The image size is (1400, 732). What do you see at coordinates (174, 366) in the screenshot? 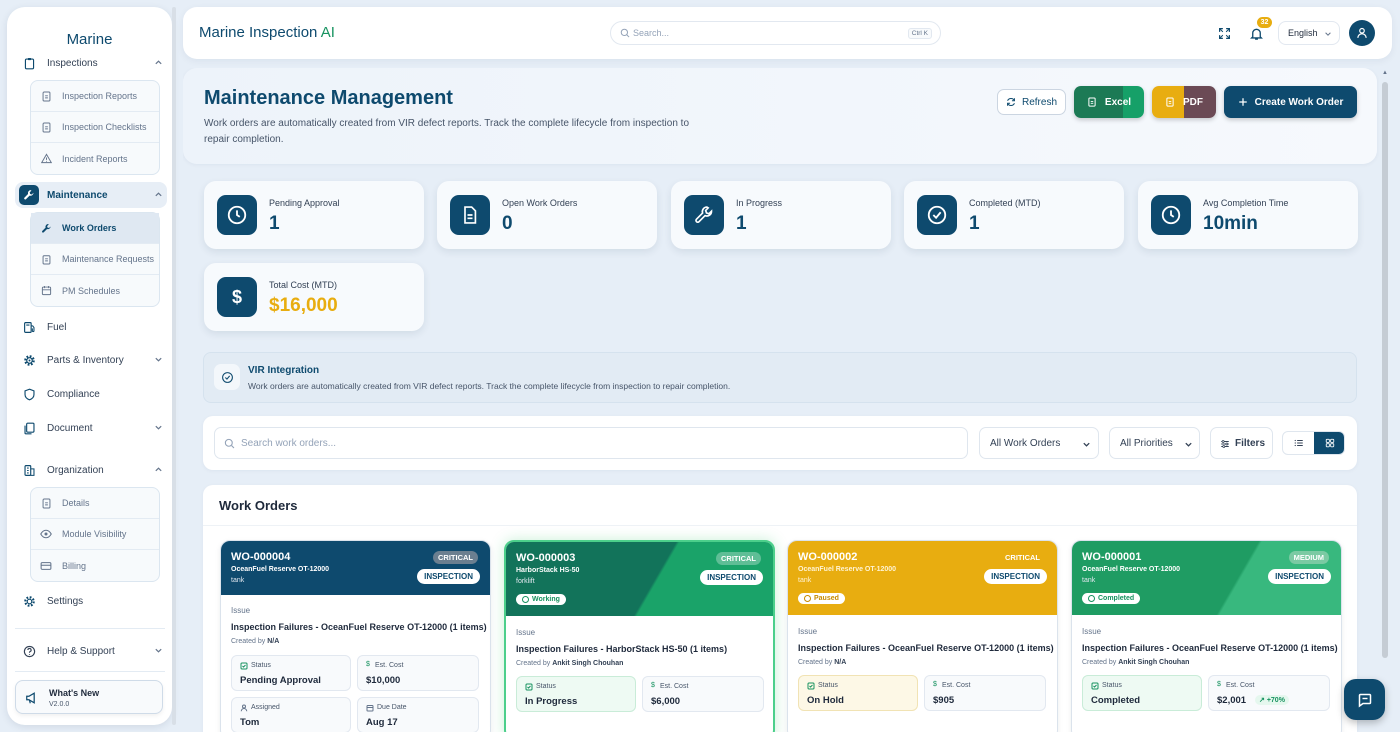
I see `sidebar-scroll-edge` at bounding box center [174, 366].